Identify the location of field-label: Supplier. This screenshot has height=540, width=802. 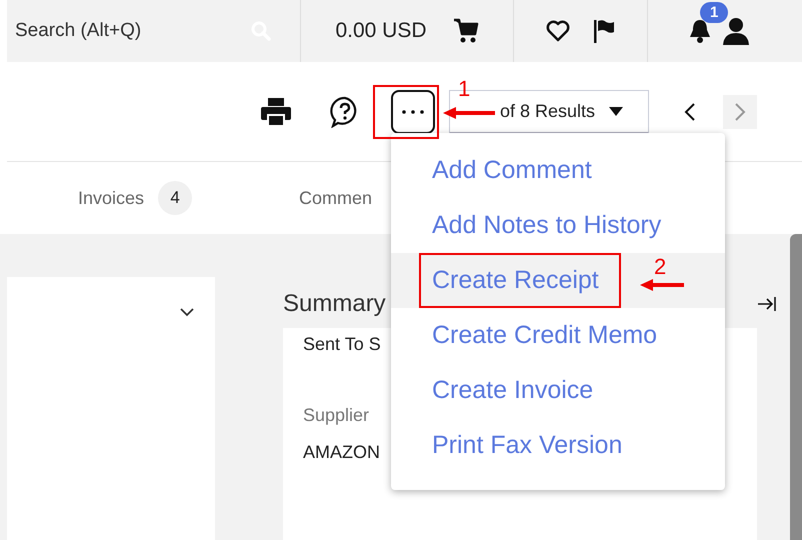
(336, 415).